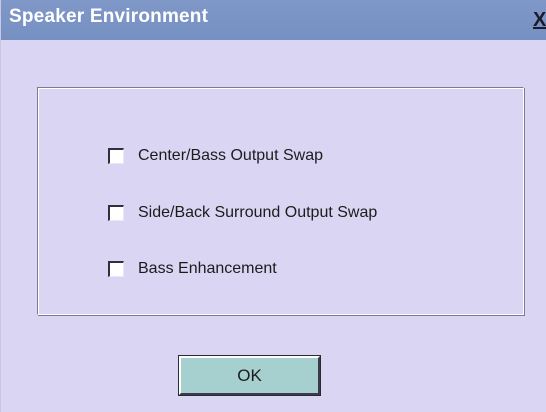 The width and height of the screenshot is (546, 412). What do you see at coordinates (249, 375) in the screenshot?
I see `ok-button: OK` at bounding box center [249, 375].